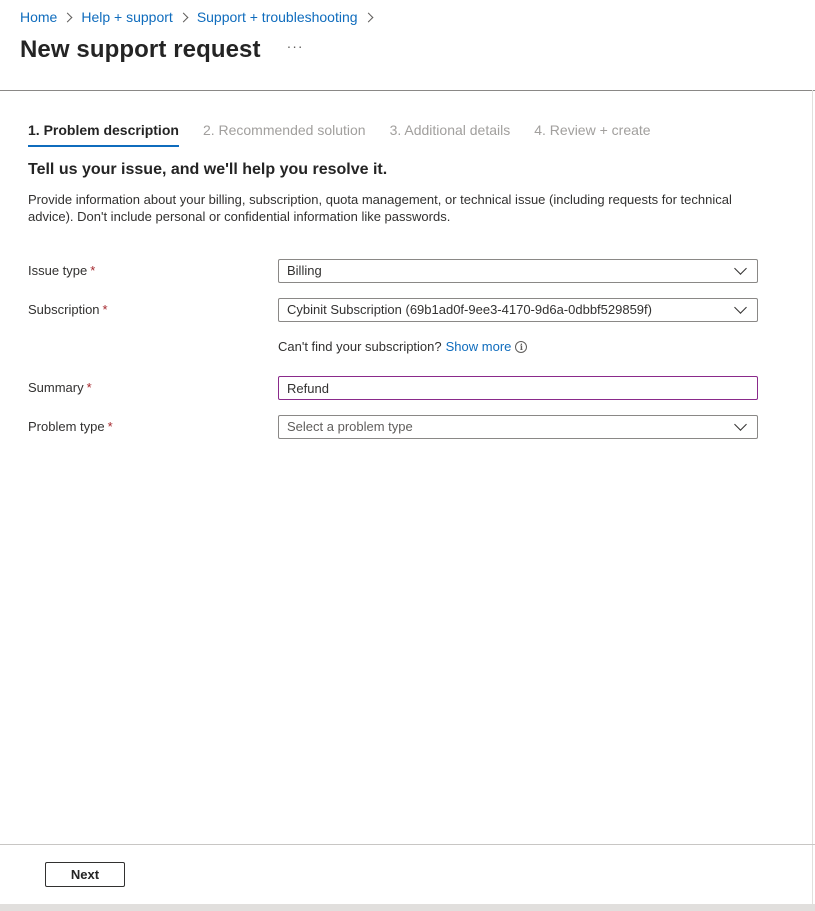 This screenshot has height=911, width=815. I want to click on show-more-link: Show more, so click(479, 346).